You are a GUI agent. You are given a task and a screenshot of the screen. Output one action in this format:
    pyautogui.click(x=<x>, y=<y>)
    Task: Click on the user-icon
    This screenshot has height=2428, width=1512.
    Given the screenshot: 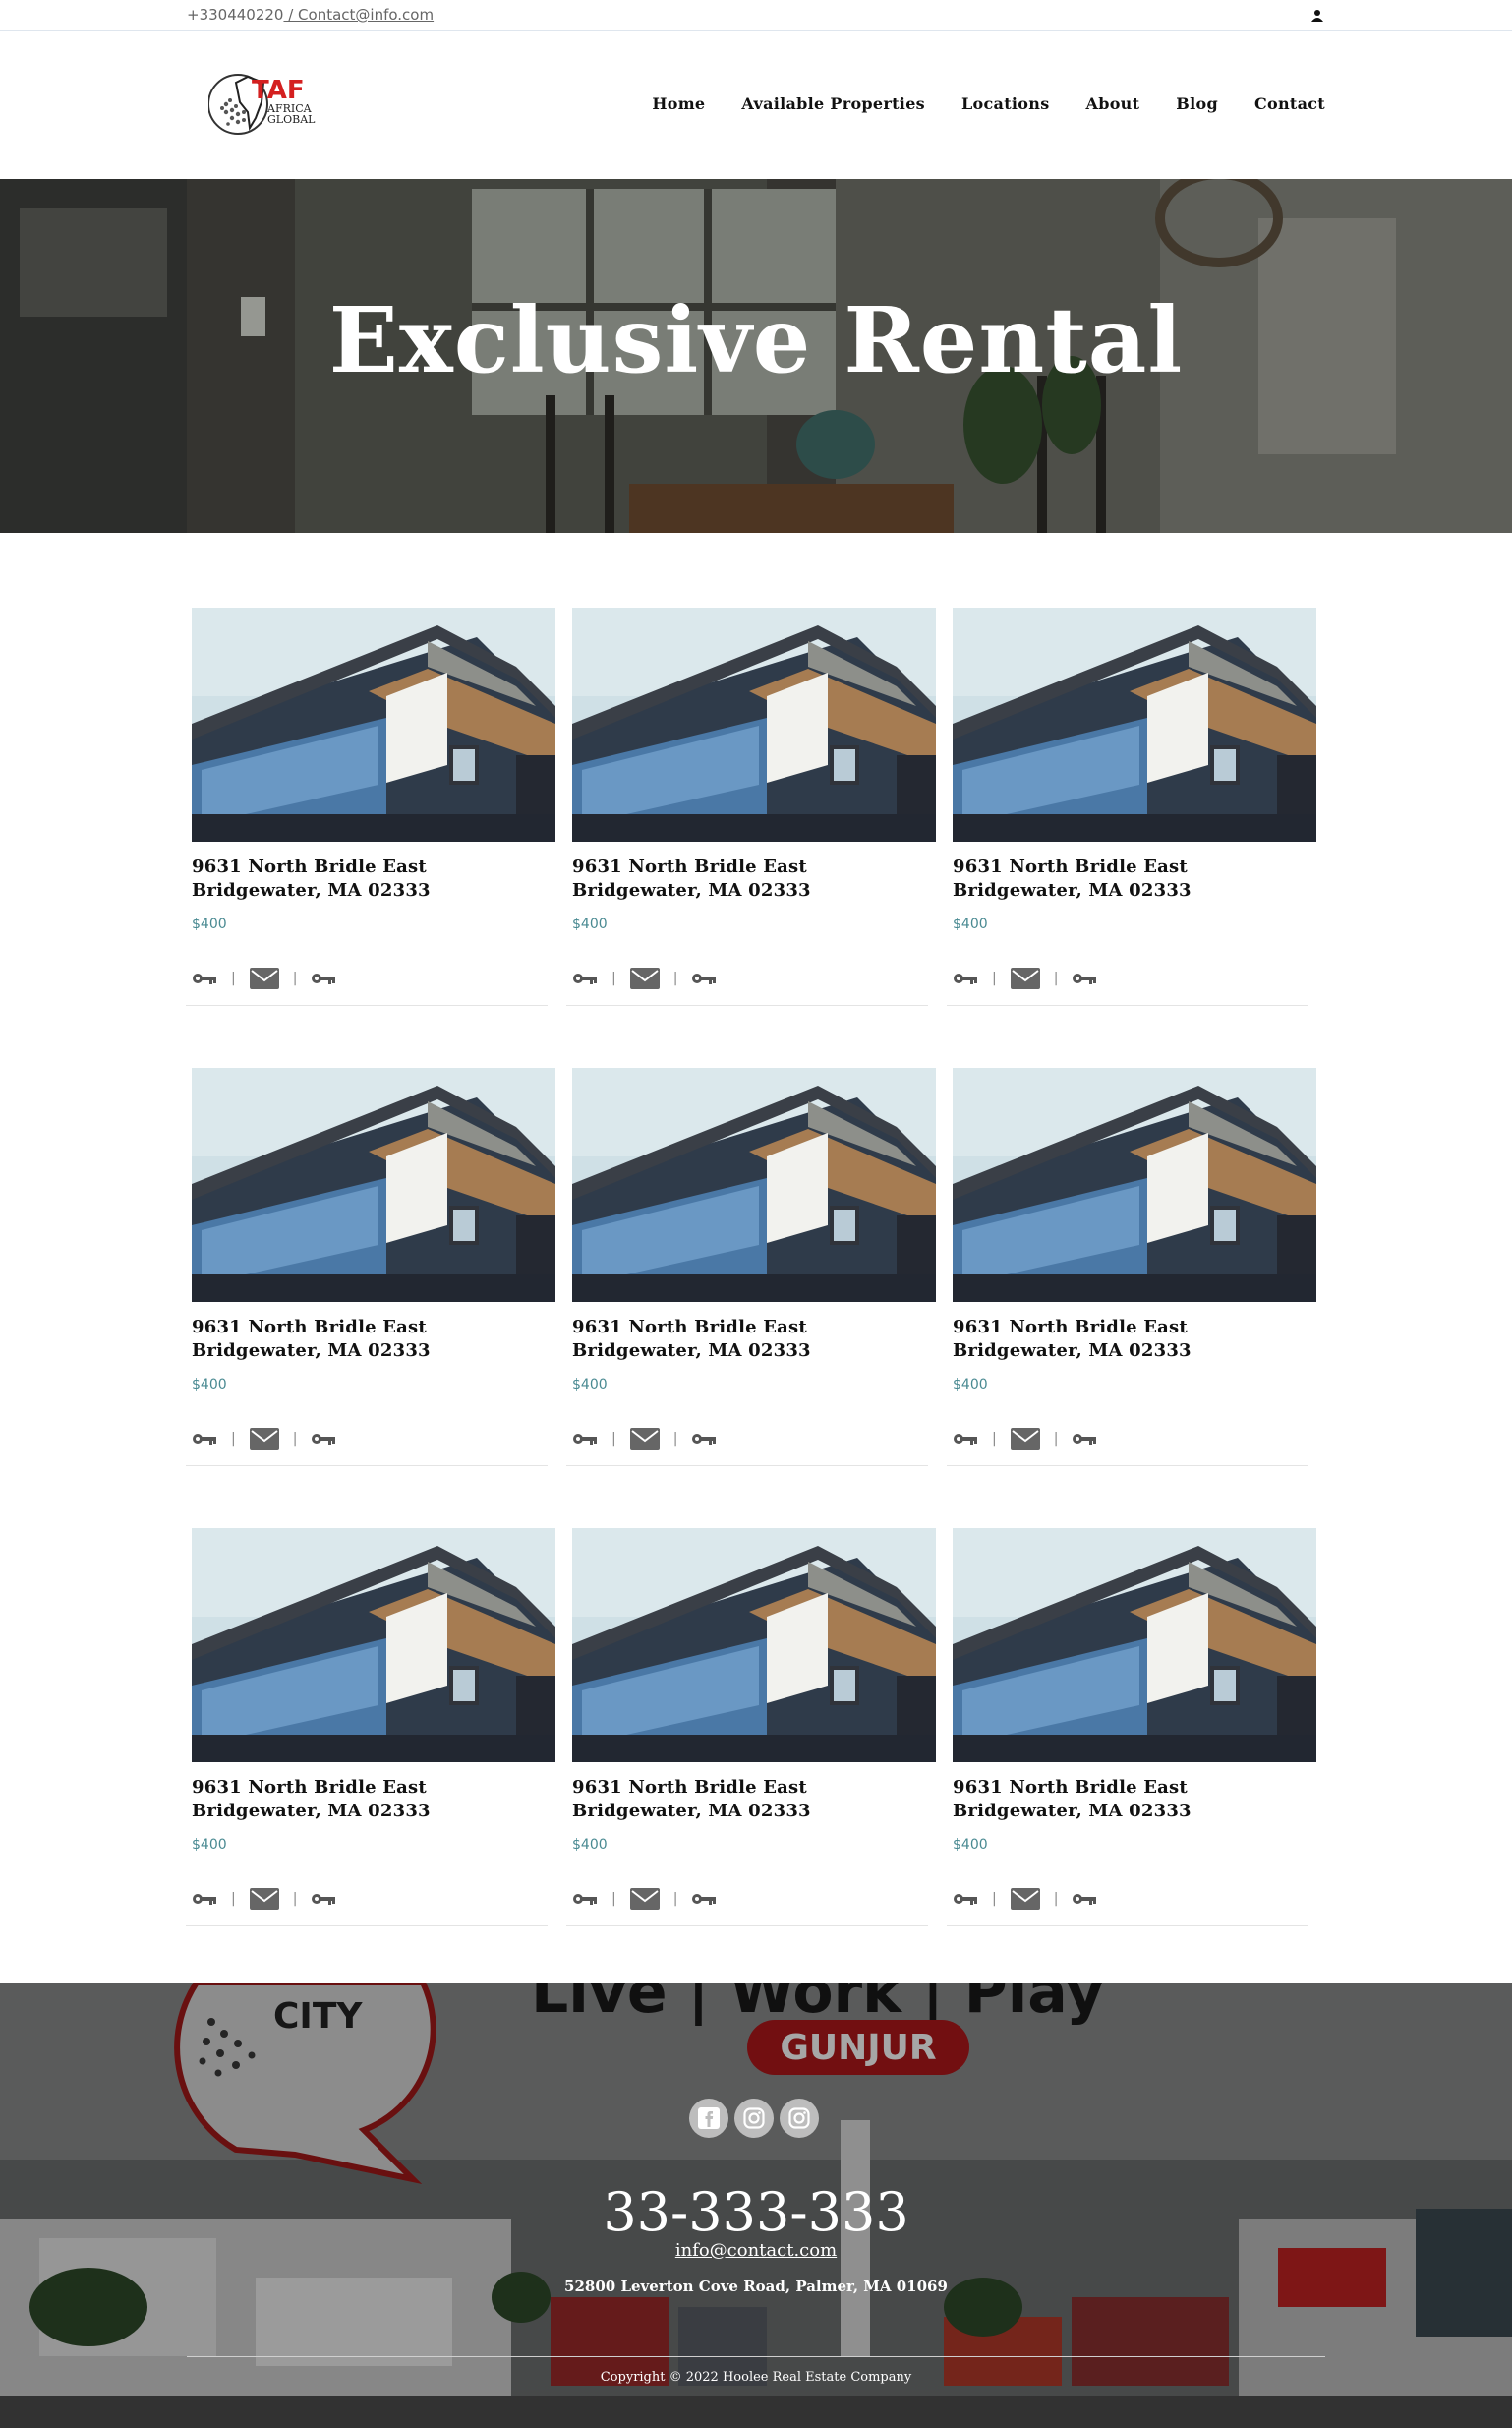 What is the action you would take?
    pyautogui.click(x=1317, y=16)
    